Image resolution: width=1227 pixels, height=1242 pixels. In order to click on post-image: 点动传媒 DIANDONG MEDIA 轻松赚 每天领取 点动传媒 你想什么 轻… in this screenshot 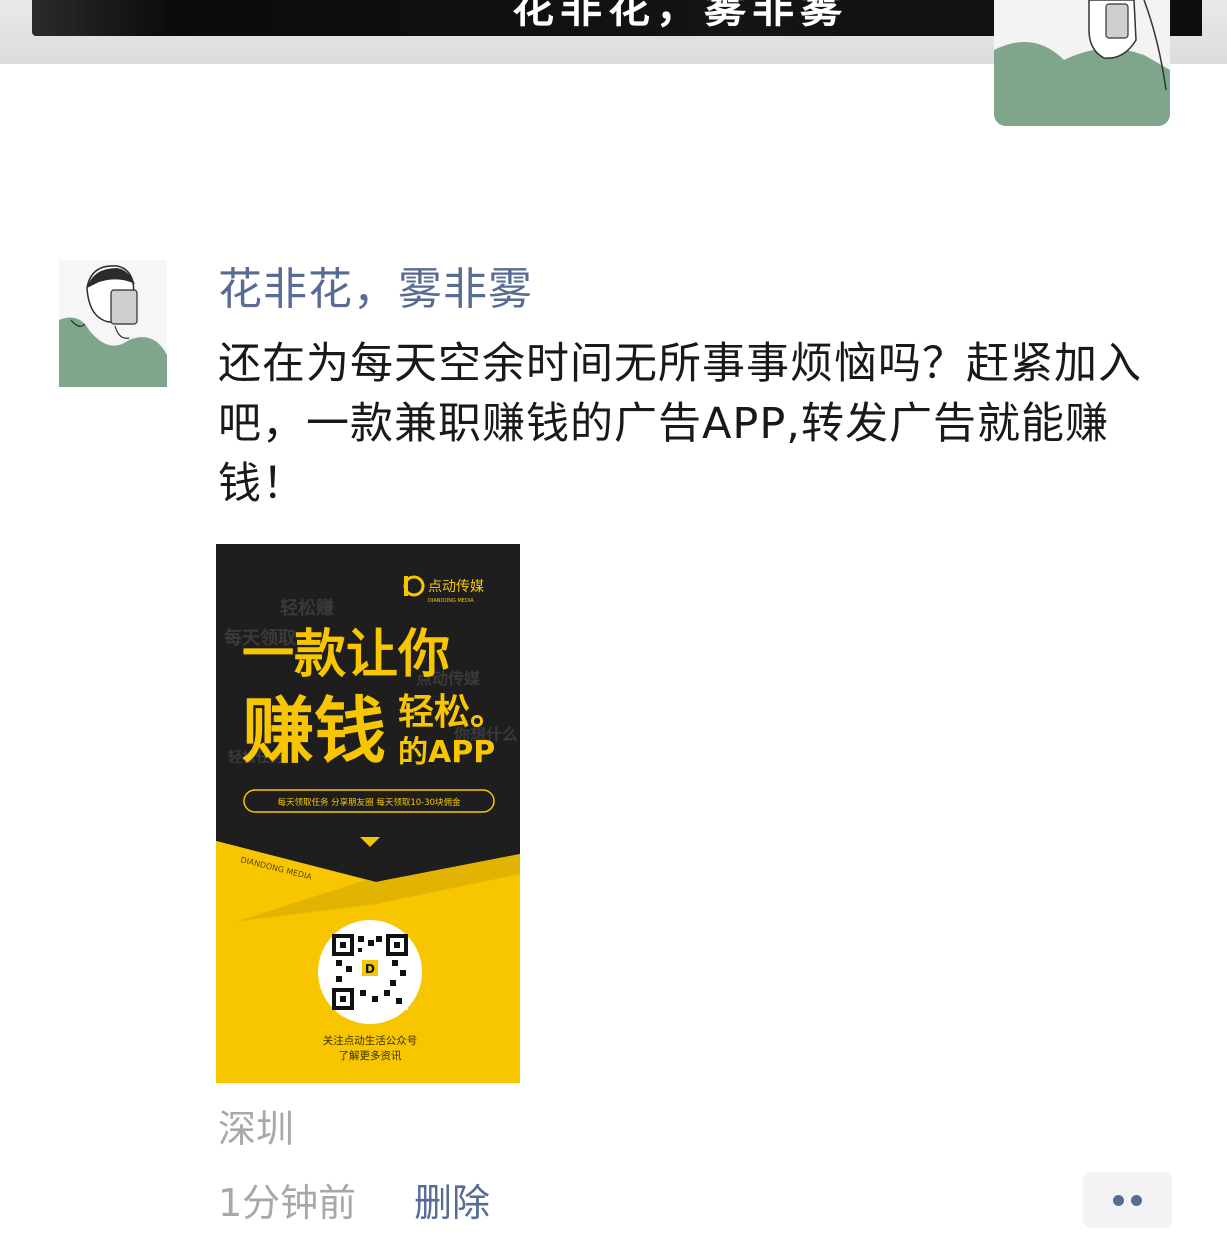, I will do `click(368, 813)`.